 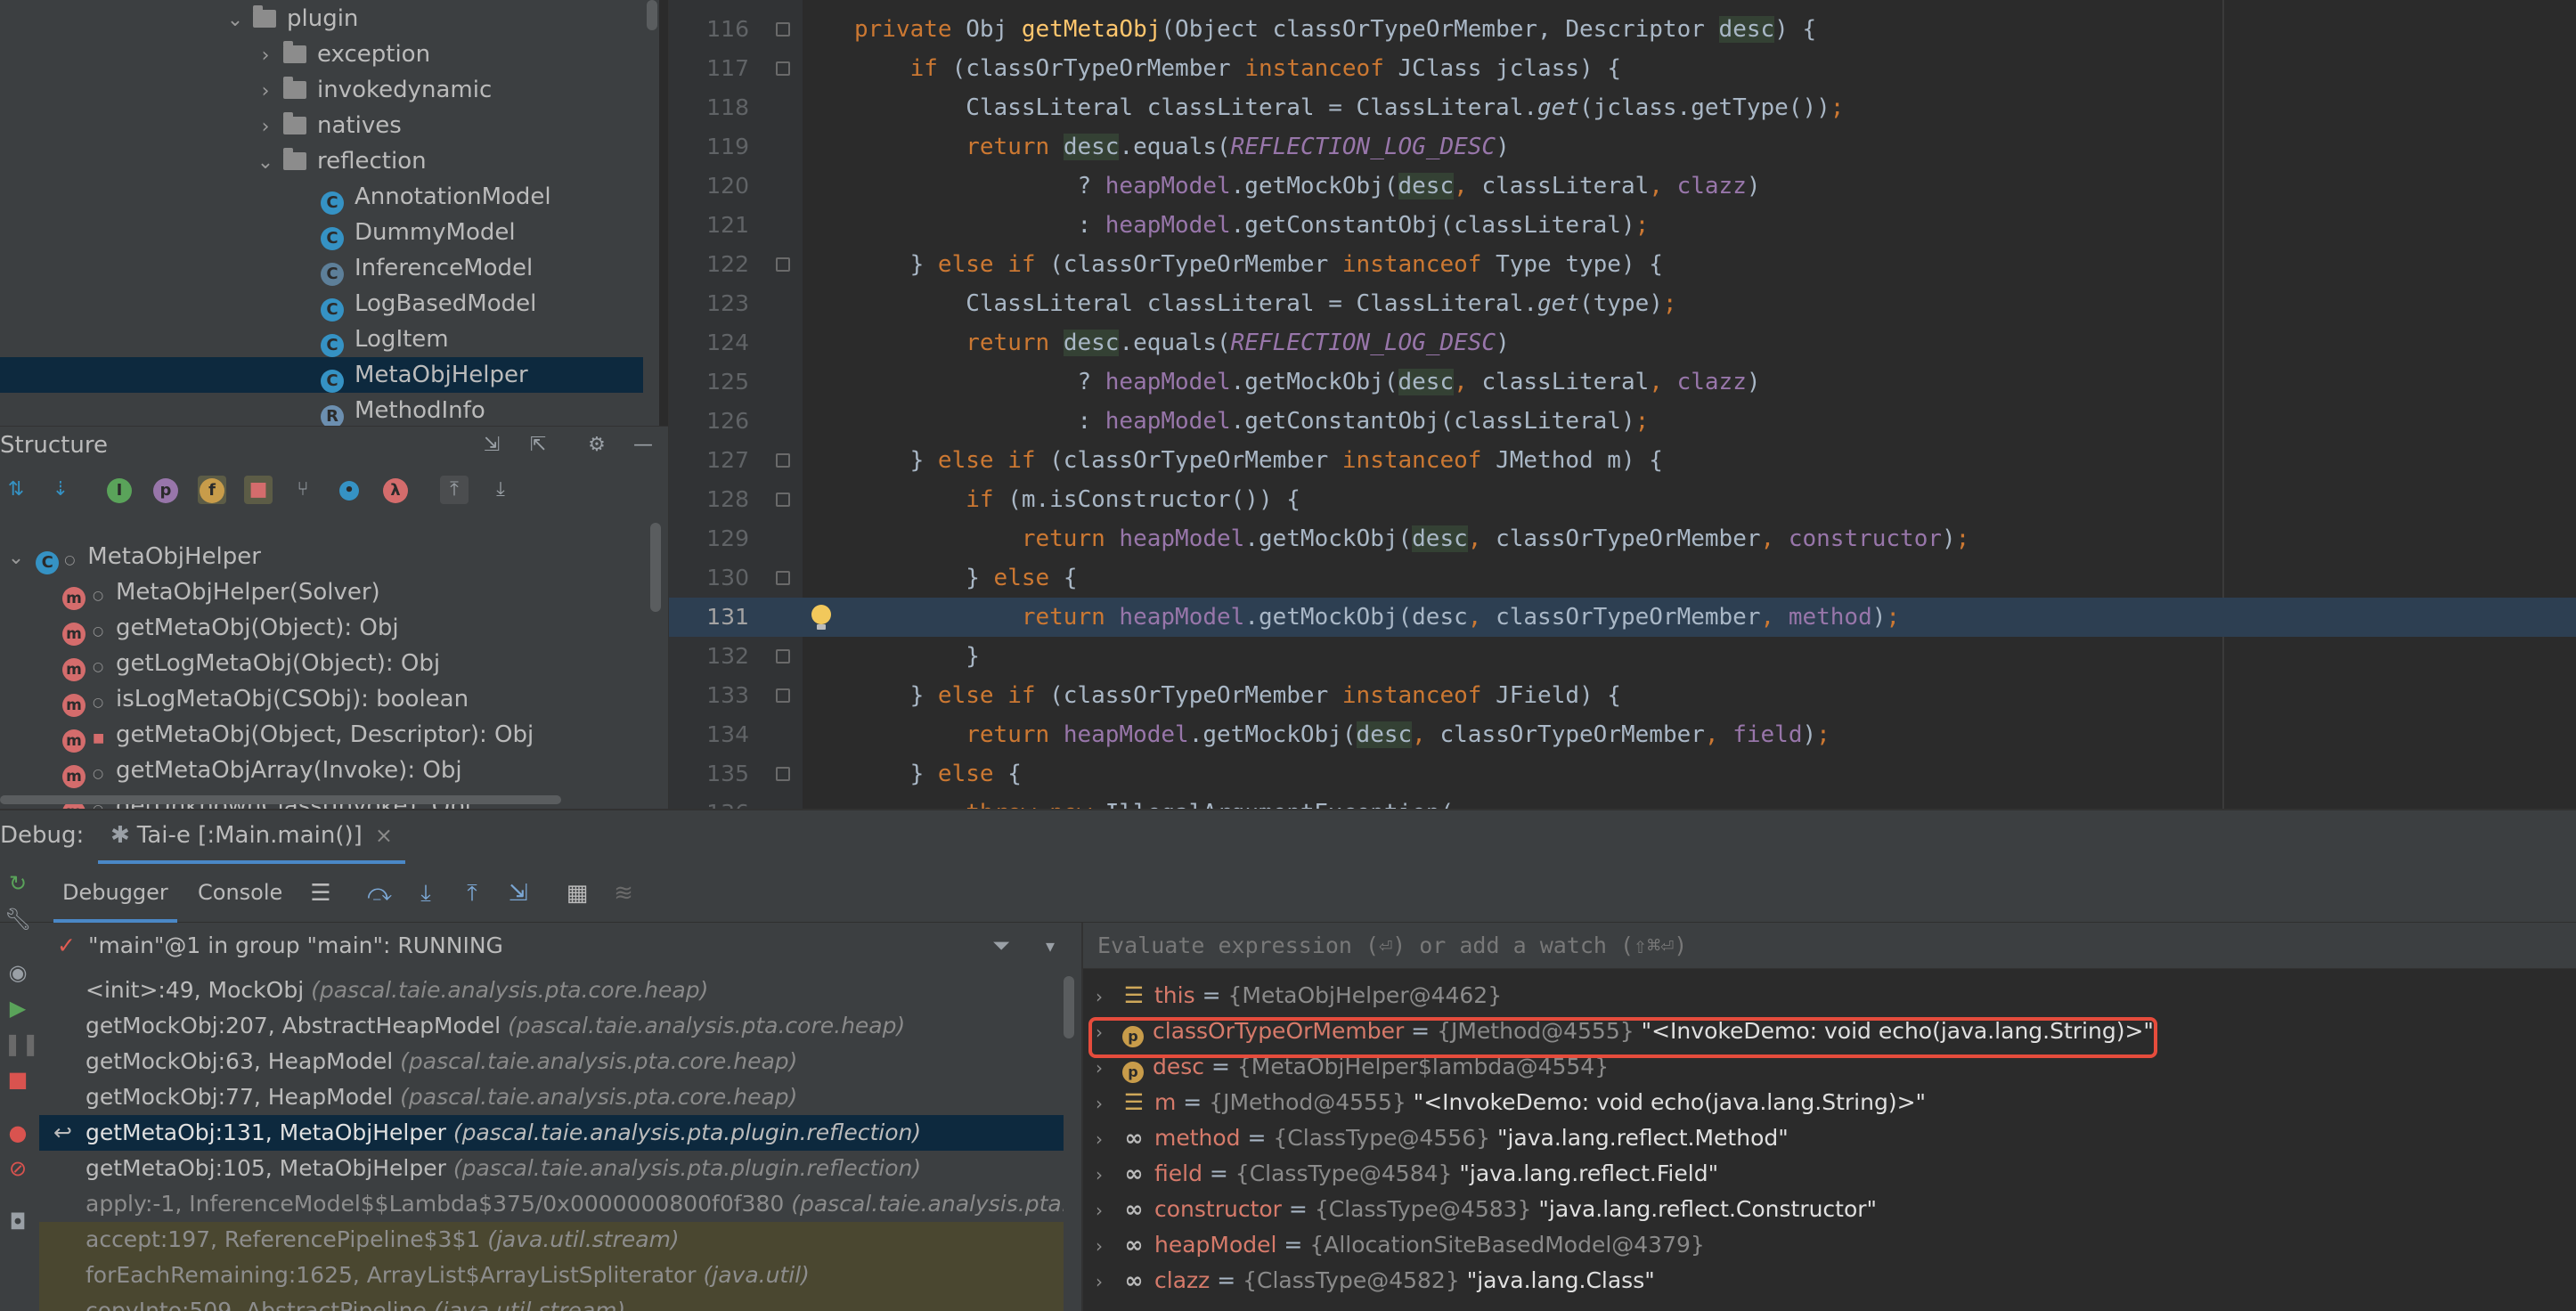 I want to click on mute-breakpoints-icon: ⊘, so click(x=18, y=1168).